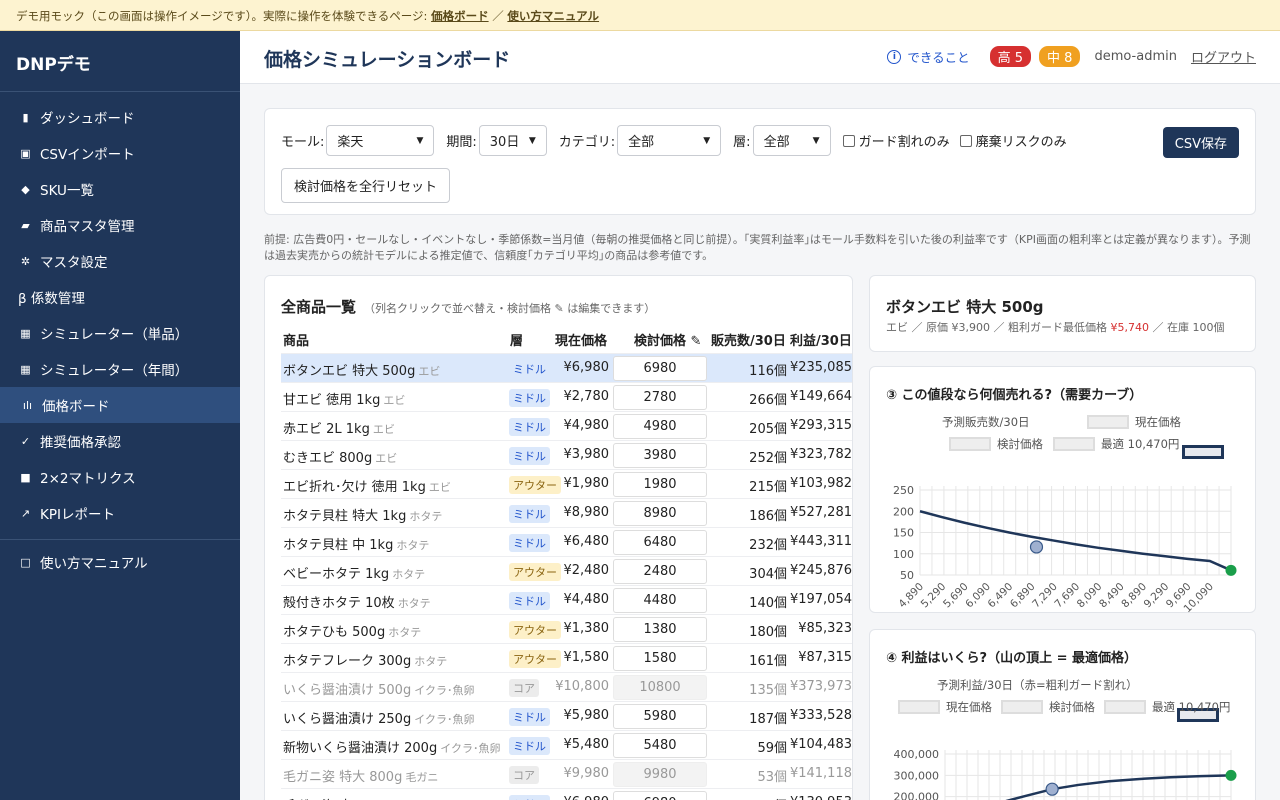 The width and height of the screenshot is (1280, 800). What do you see at coordinates (660, 513) in the screenshot?
I see `review-price-input: 8980` at bounding box center [660, 513].